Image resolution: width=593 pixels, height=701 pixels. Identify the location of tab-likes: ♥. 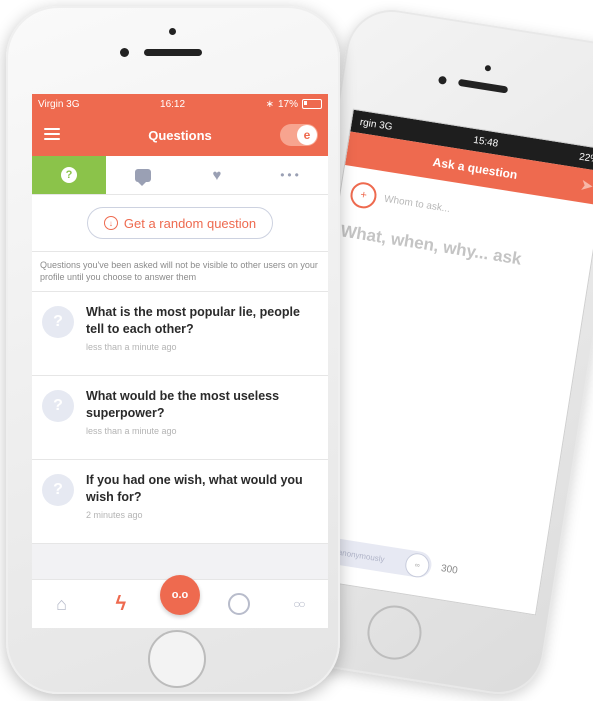
(217, 175).